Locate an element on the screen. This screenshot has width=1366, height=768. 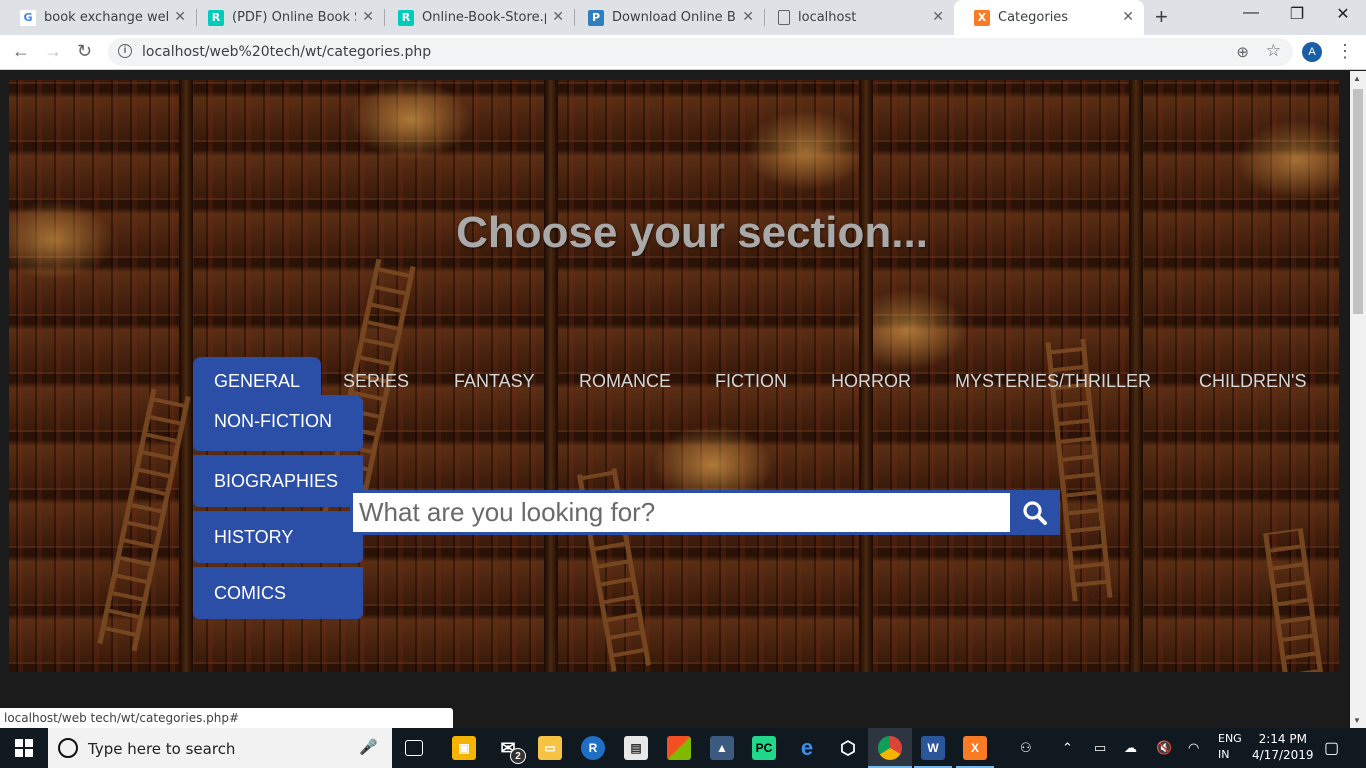
file-explorer-icon: ▭ is located at coordinates (550, 748).